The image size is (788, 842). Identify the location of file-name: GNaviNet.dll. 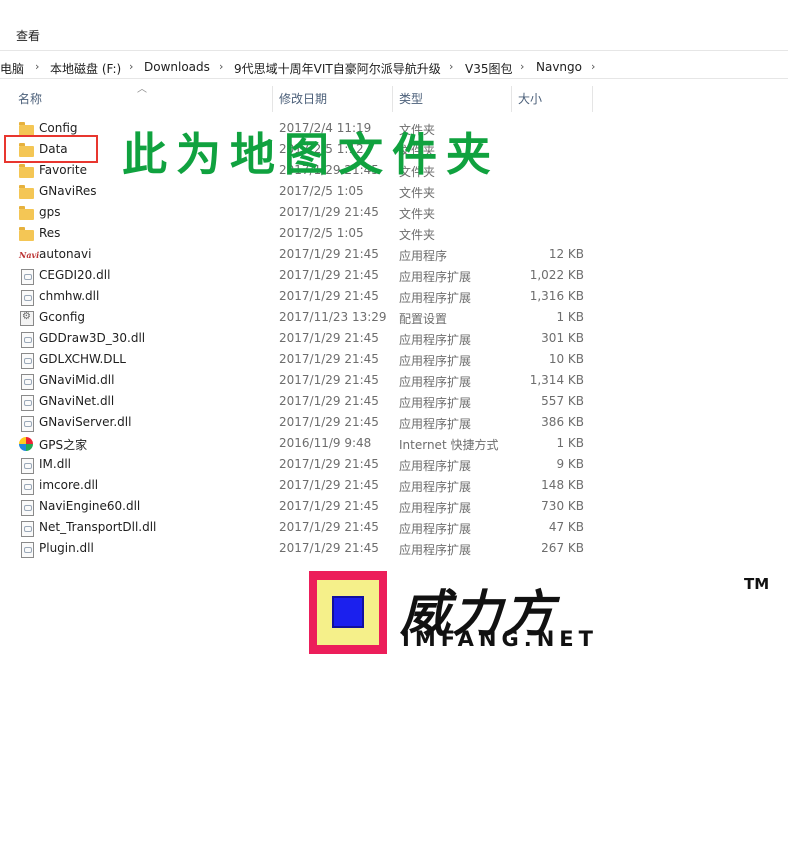
(77, 401).